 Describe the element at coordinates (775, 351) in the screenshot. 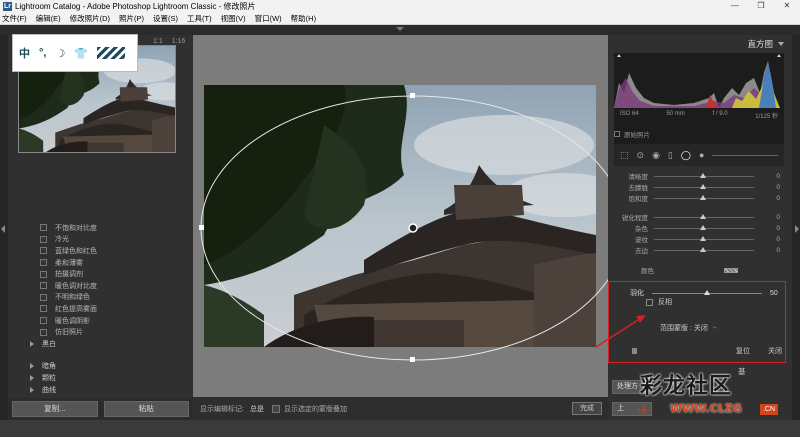

I see `close-button: 关闭` at that location.